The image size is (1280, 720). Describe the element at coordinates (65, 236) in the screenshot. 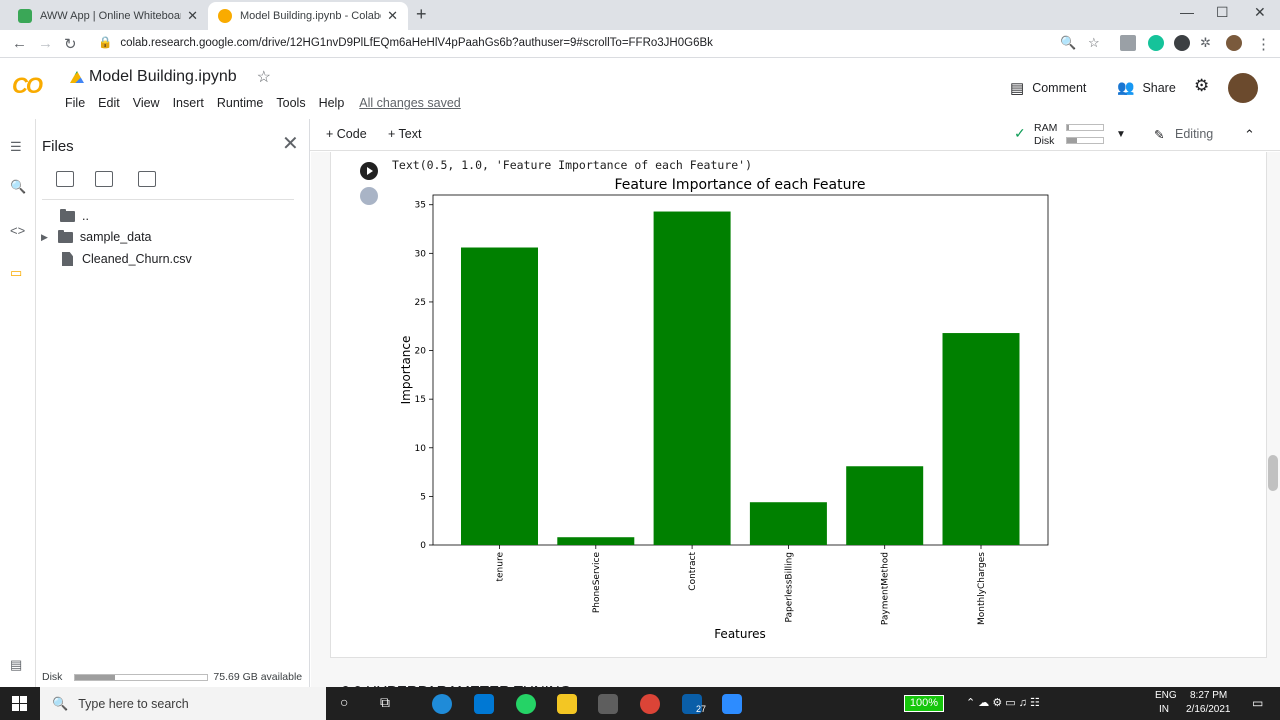

I see `folder-icon` at that location.